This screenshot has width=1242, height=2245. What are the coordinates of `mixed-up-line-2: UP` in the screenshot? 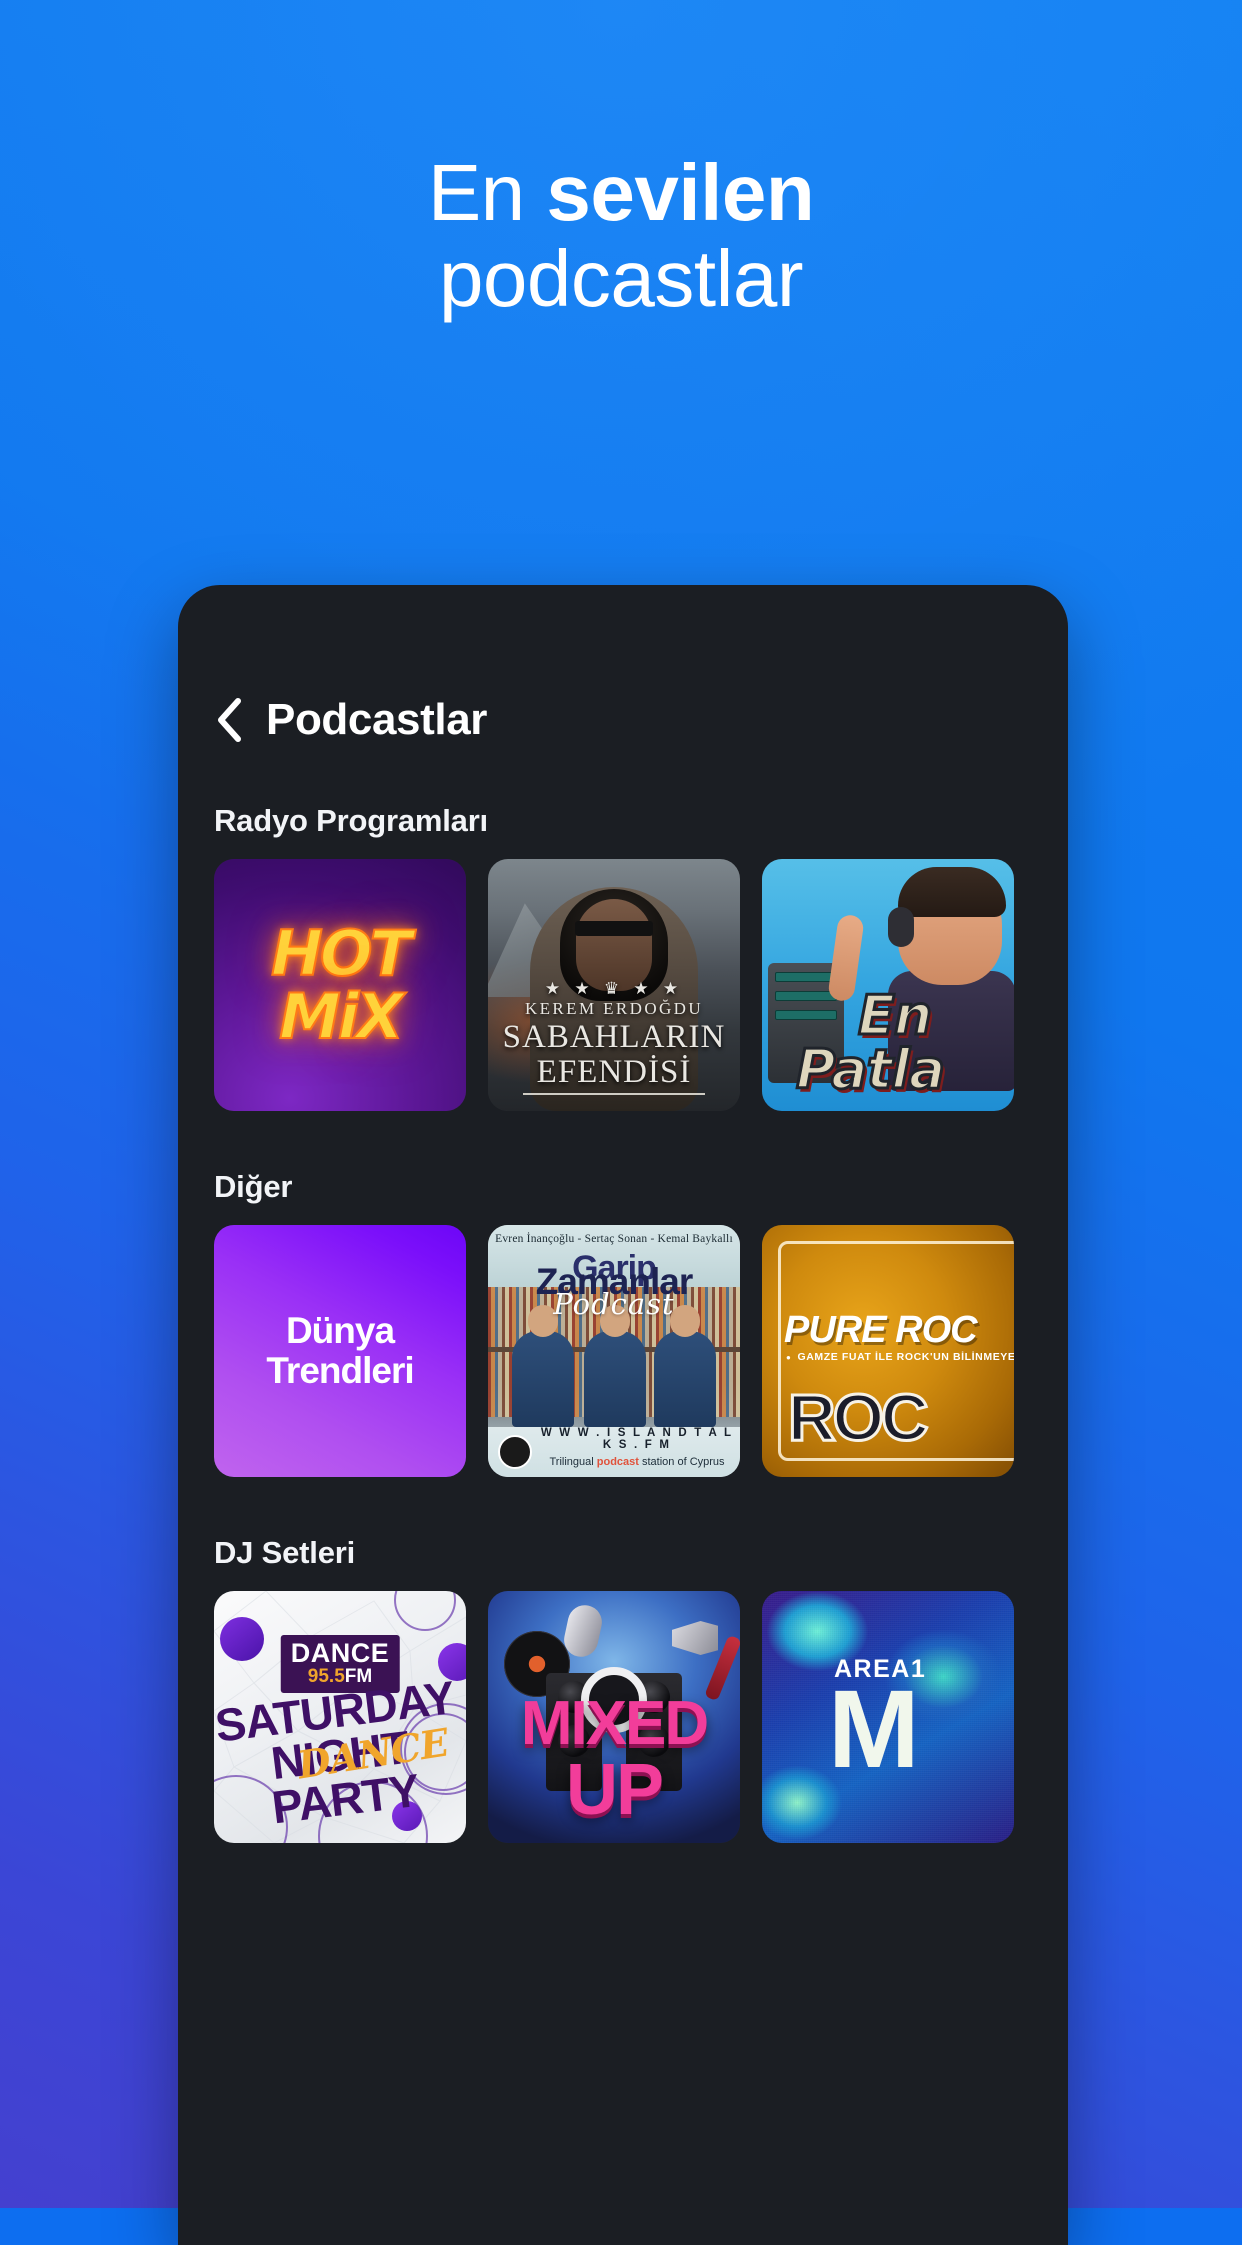 It's located at (614, 1790).